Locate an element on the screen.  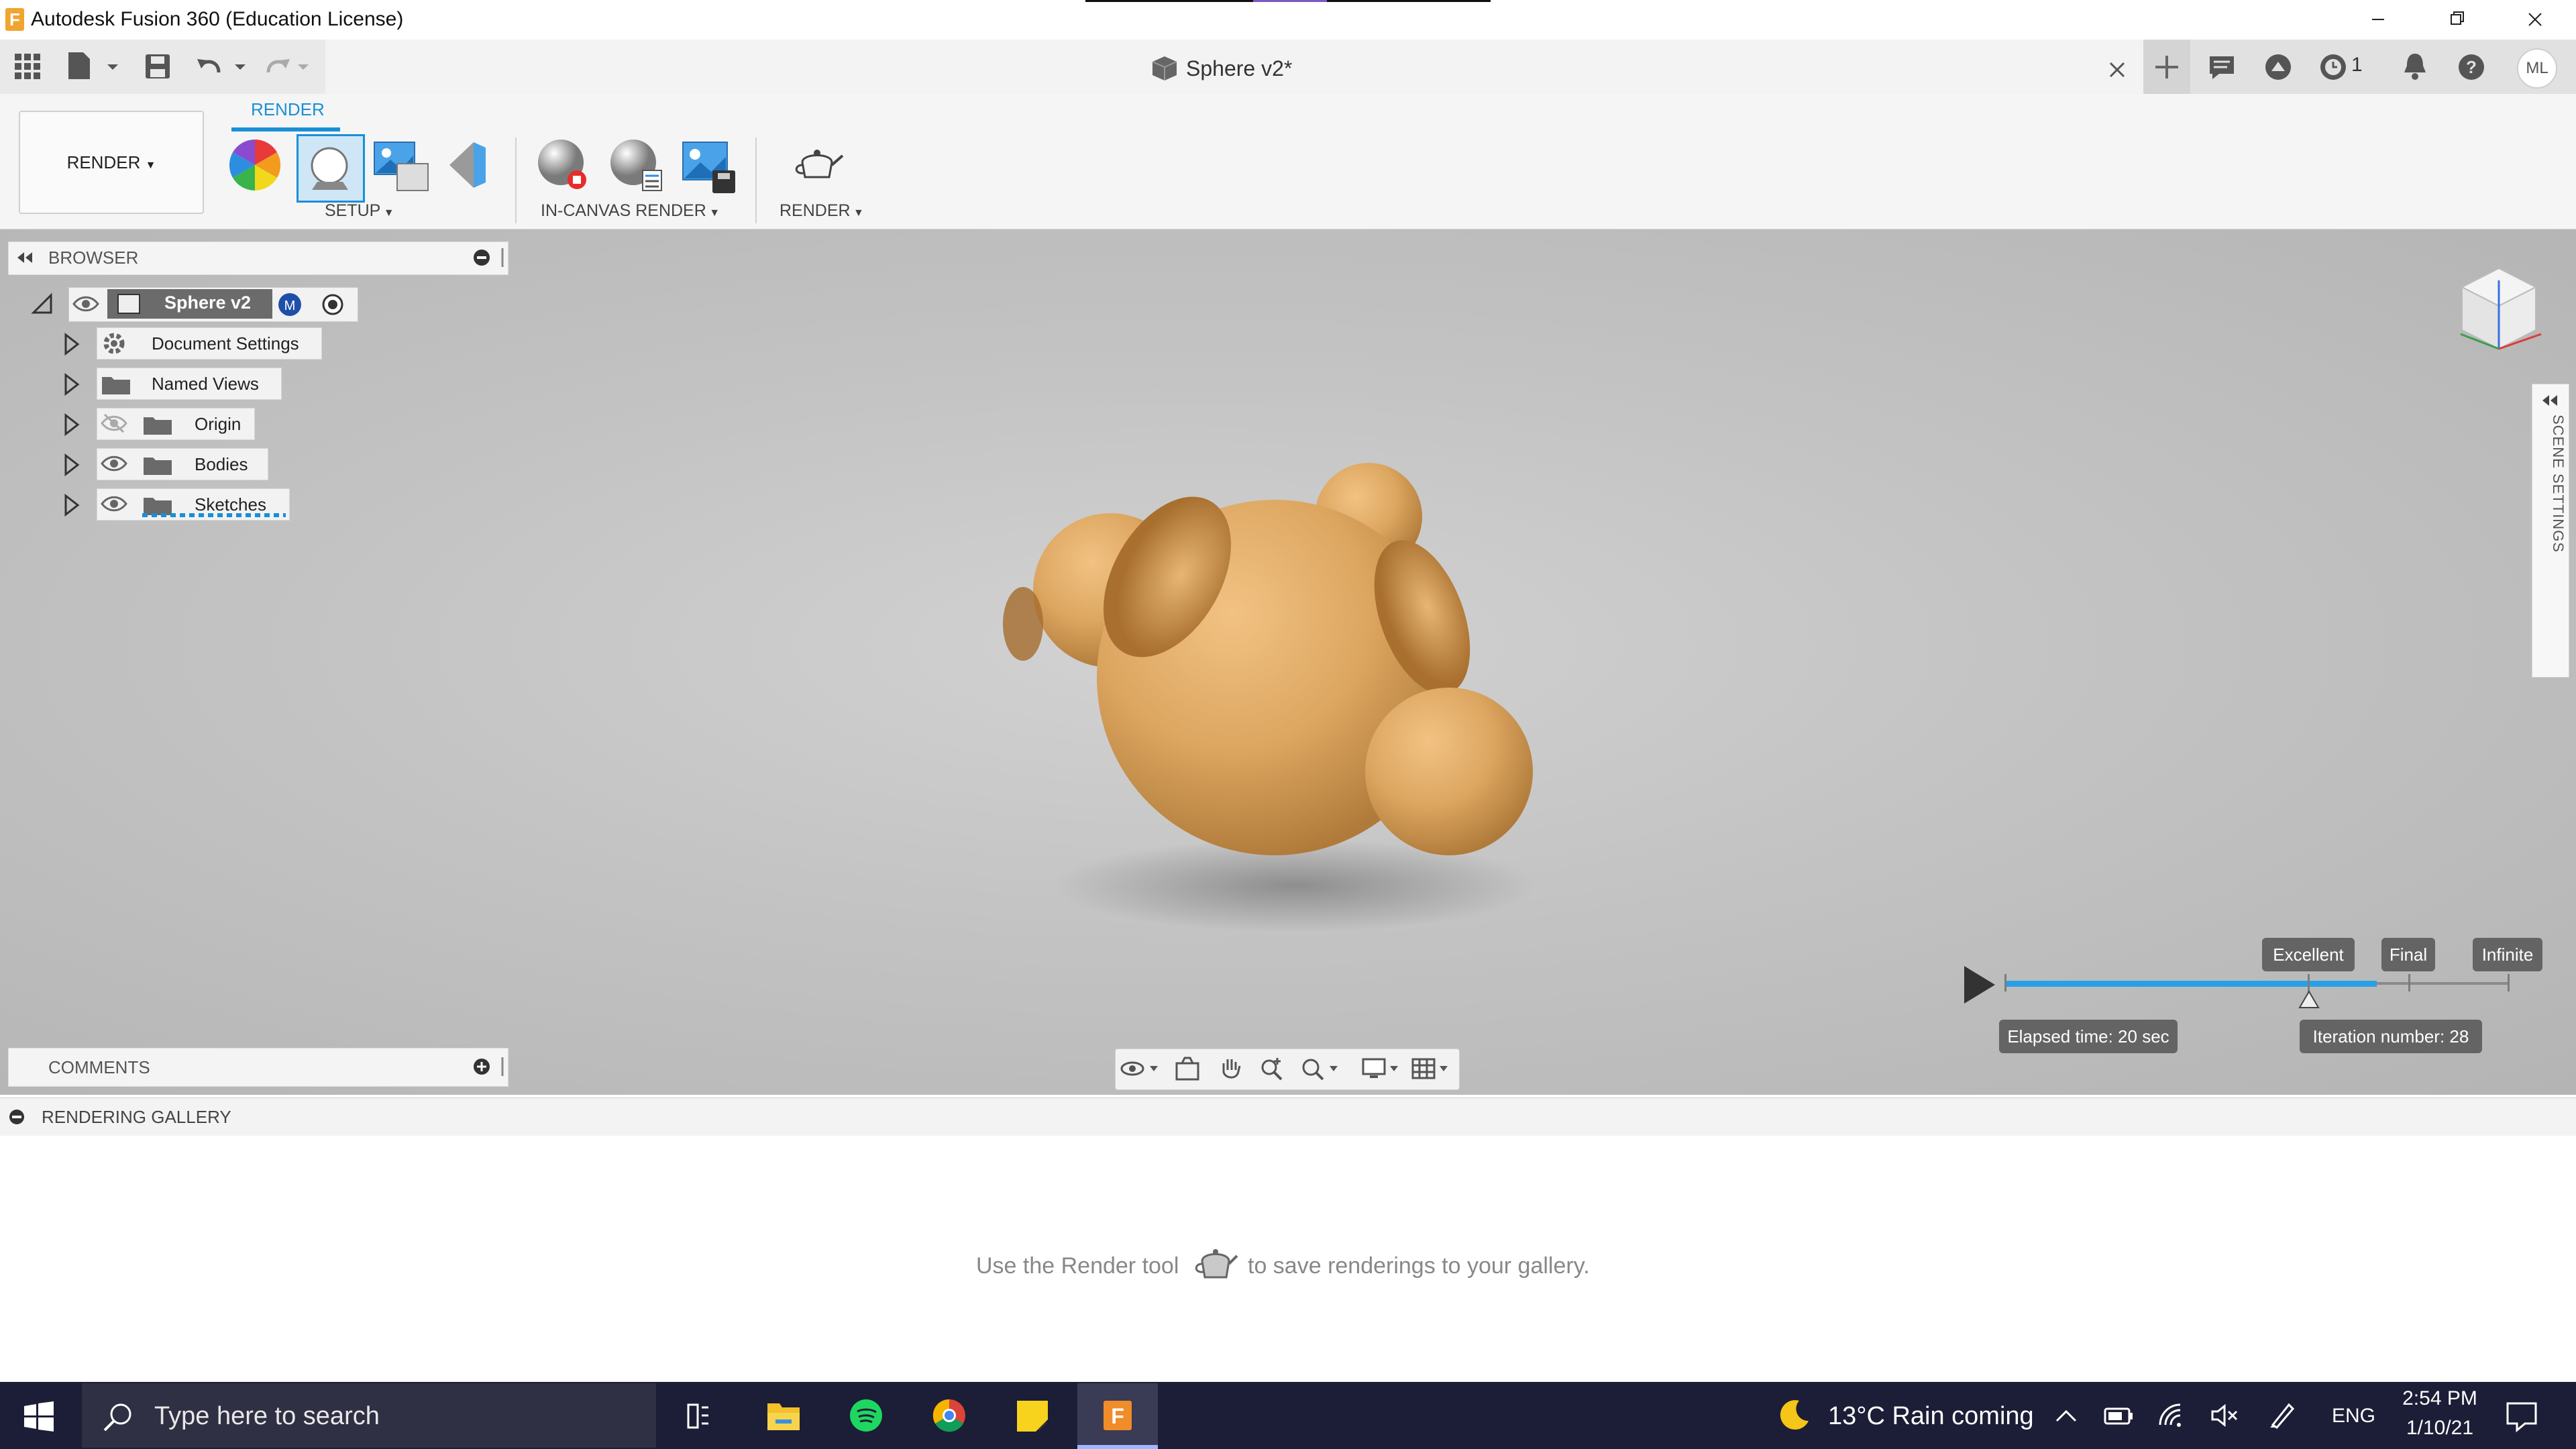
group-label-render: RENDER ▼ is located at coordinates (822, 211).